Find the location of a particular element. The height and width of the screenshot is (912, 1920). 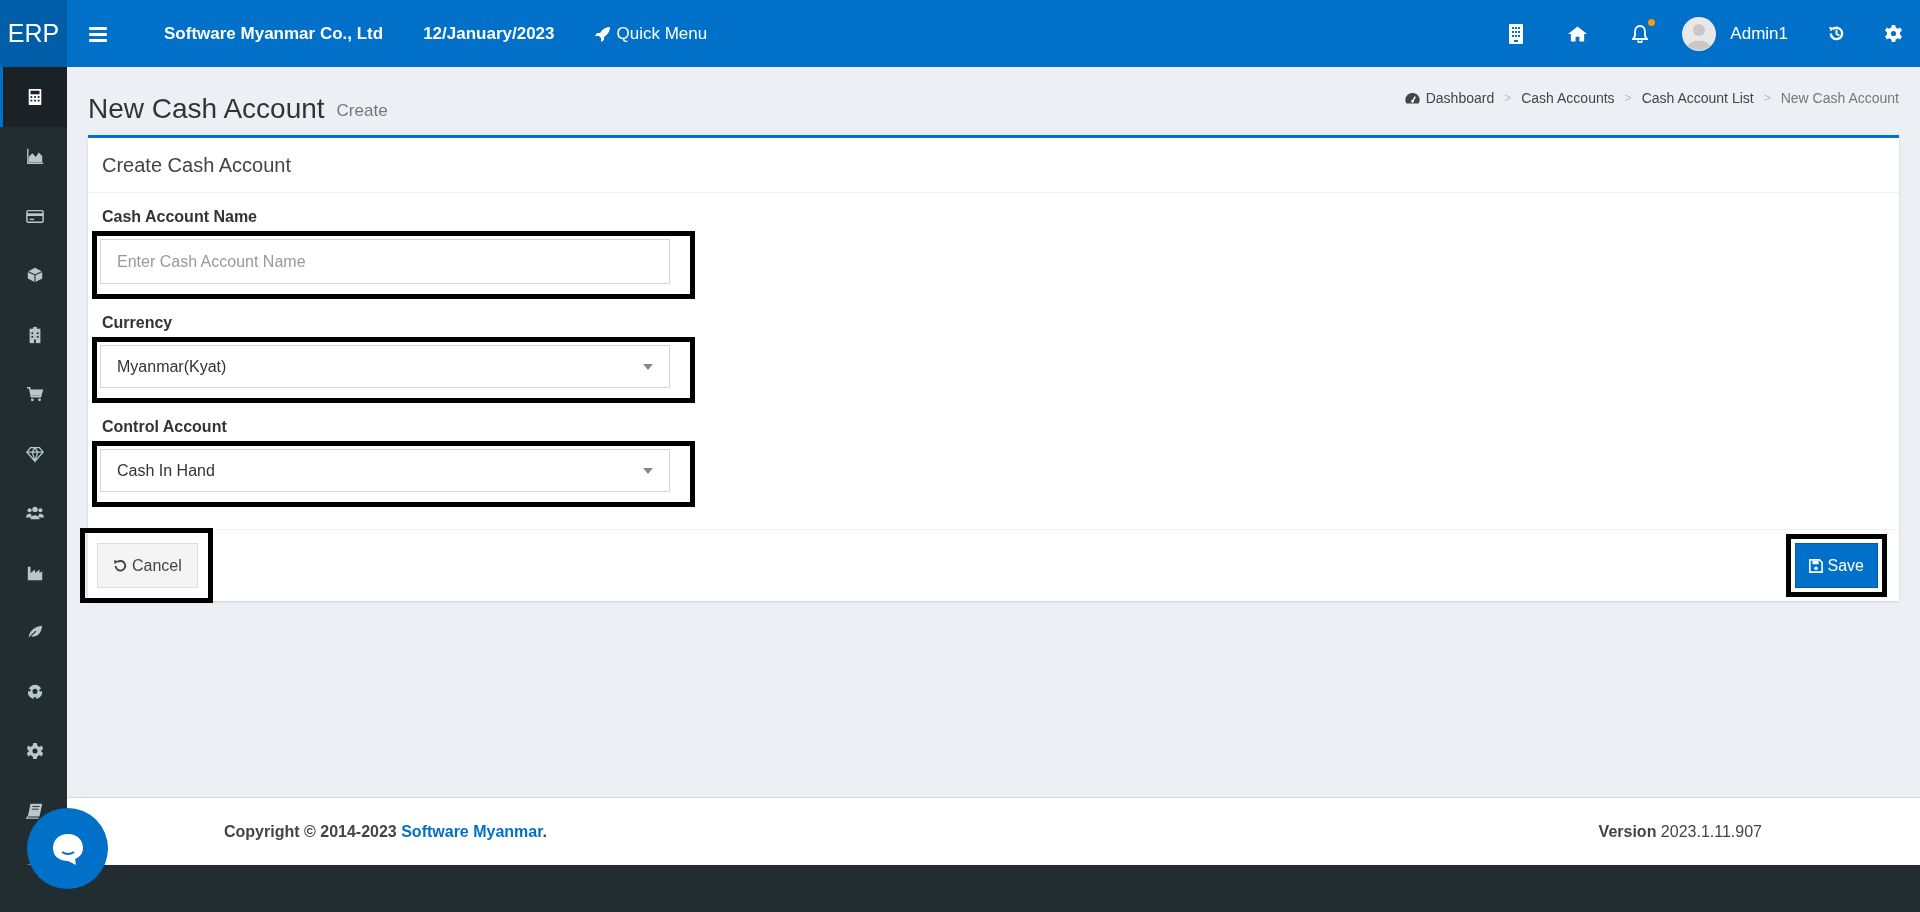

area-chart-icon is located at coordinates (35, 156).